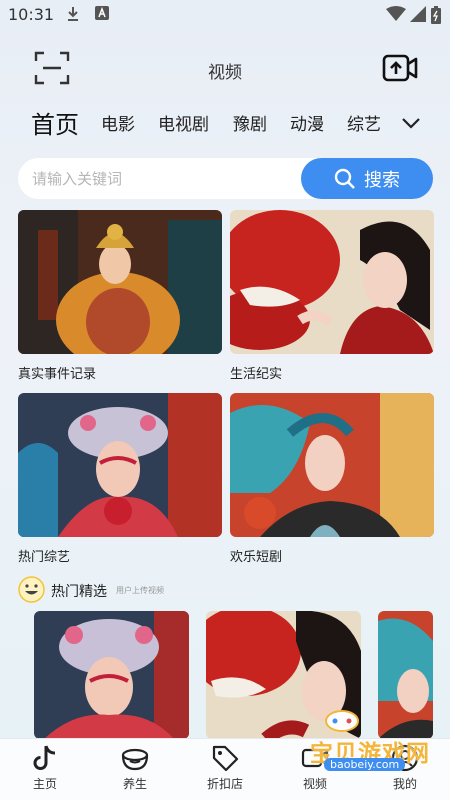  What do you see at coordinates (400, 68) in the screenshot?
I see `video-upload-icon` at bounding box center [400, 68].